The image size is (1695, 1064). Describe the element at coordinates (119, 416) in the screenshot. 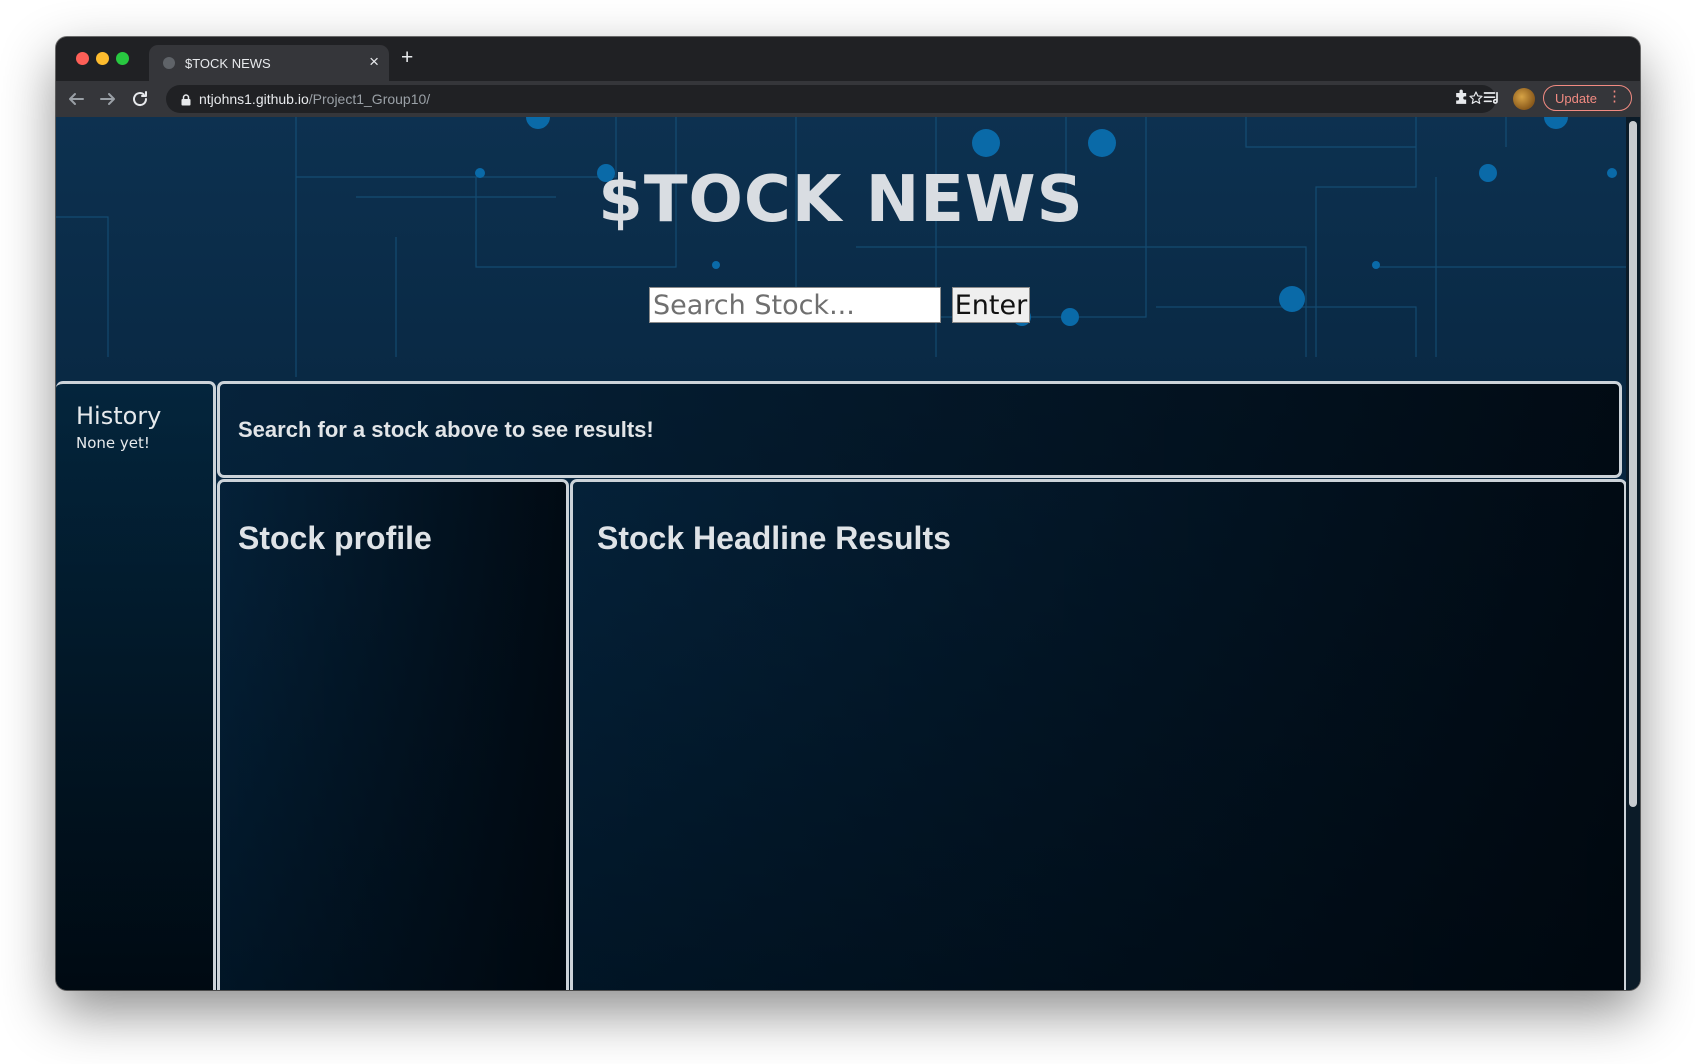

I see `history-title: History` at that location.